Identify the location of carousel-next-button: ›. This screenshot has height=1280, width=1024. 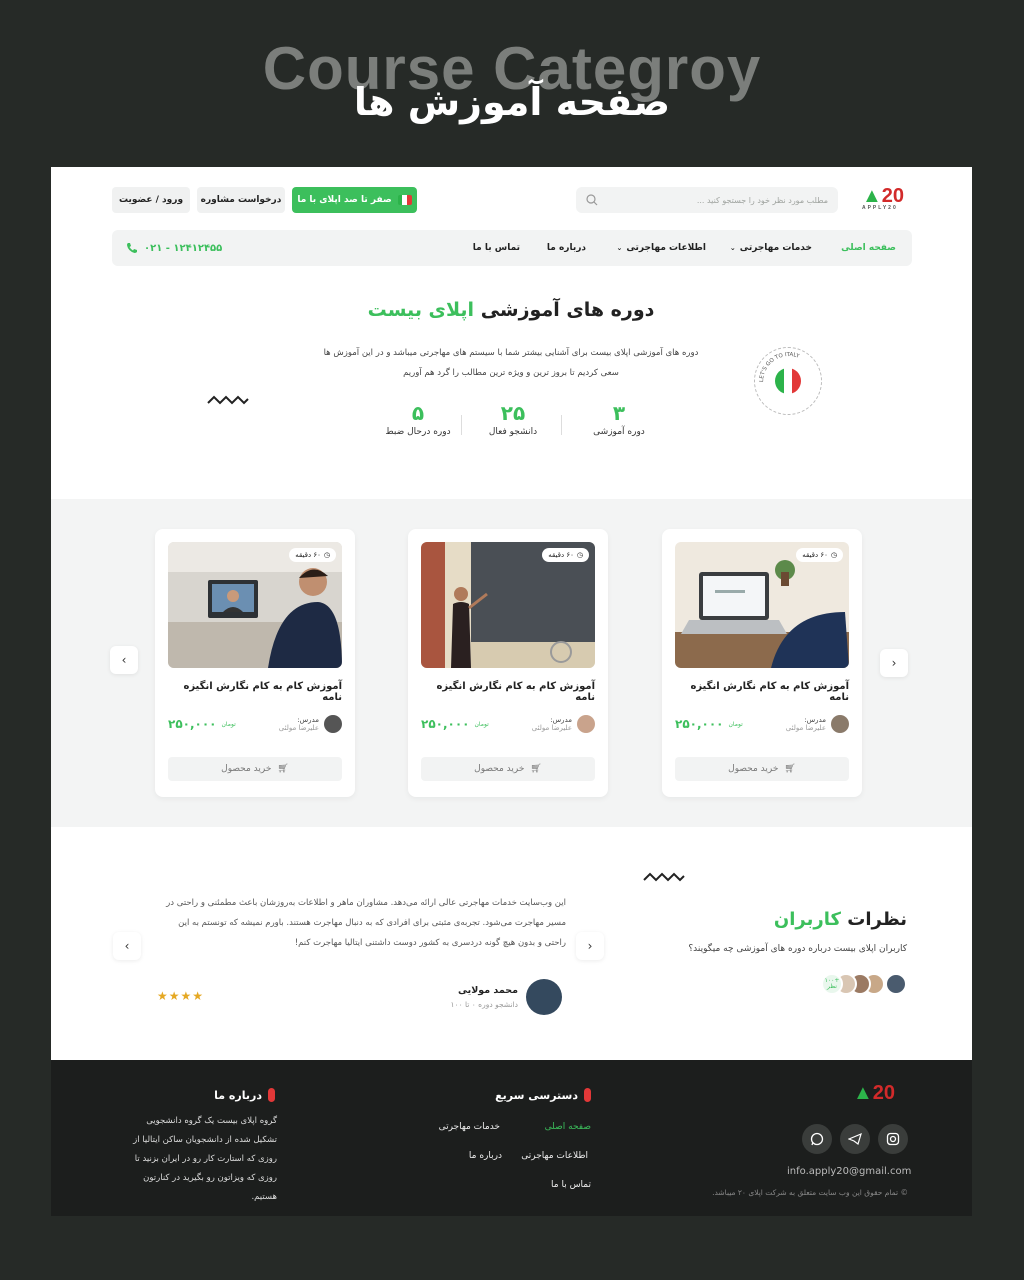
(894, 663).